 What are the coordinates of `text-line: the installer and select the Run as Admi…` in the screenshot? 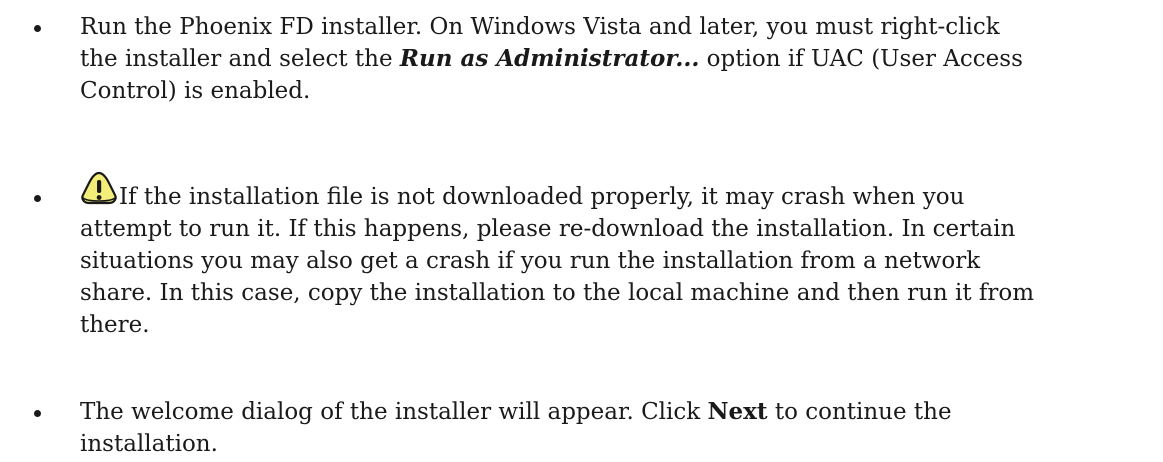 It's located at (621, 59).